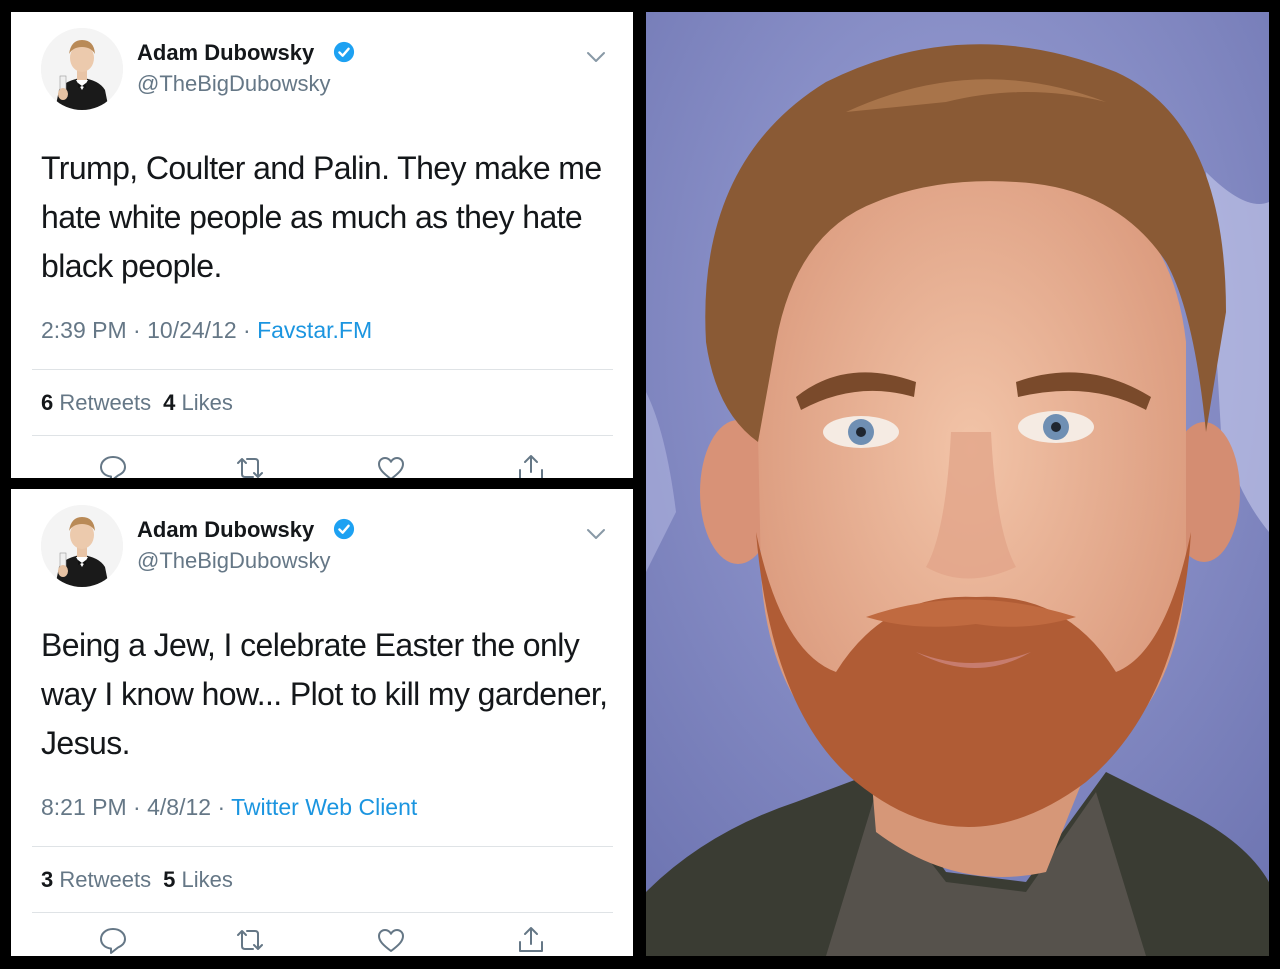 This screenshot has height=969, width=1280. Describe the element at coordinates (169, 879) in the screenshot. I see `like-count: 5` at that location.